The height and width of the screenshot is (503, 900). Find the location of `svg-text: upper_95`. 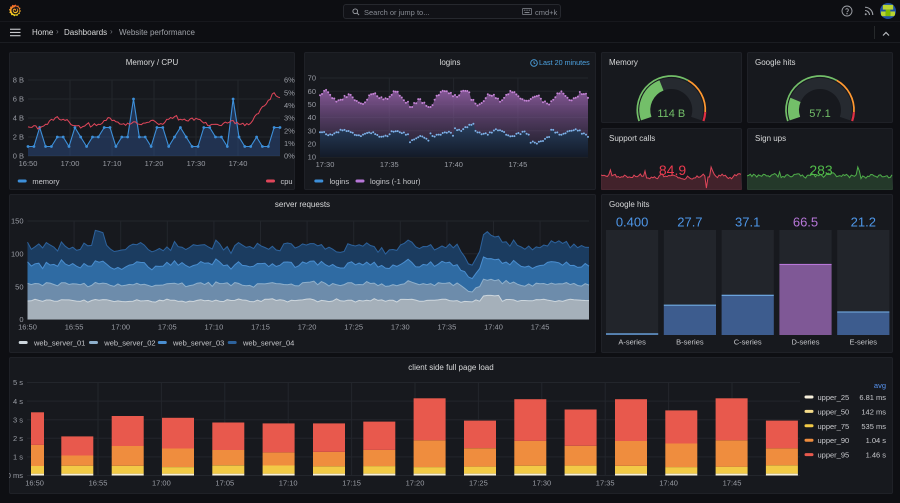

svg-text: upper_95 is located at coordinates (834, 455).